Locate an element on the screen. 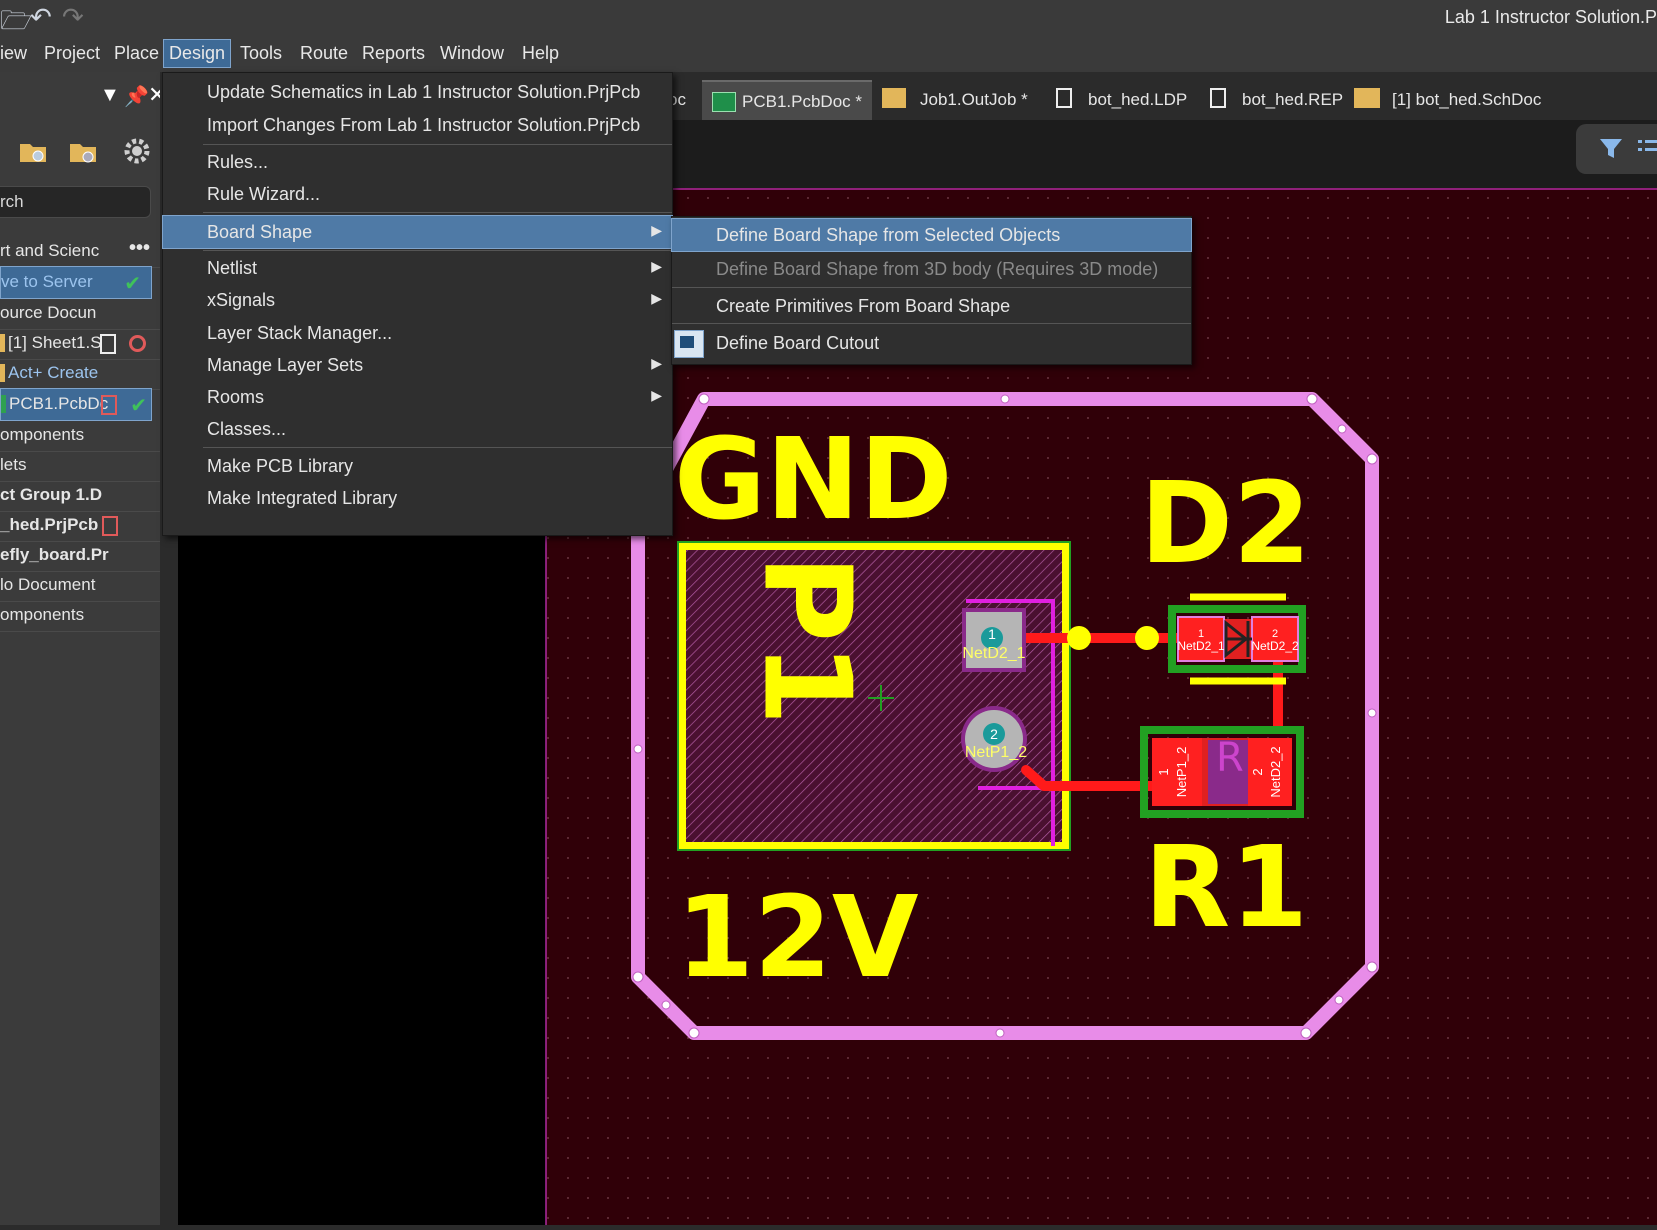 This screenshot has width=1657, height=1230. filter-icon is located at coordinates (1611, 148).